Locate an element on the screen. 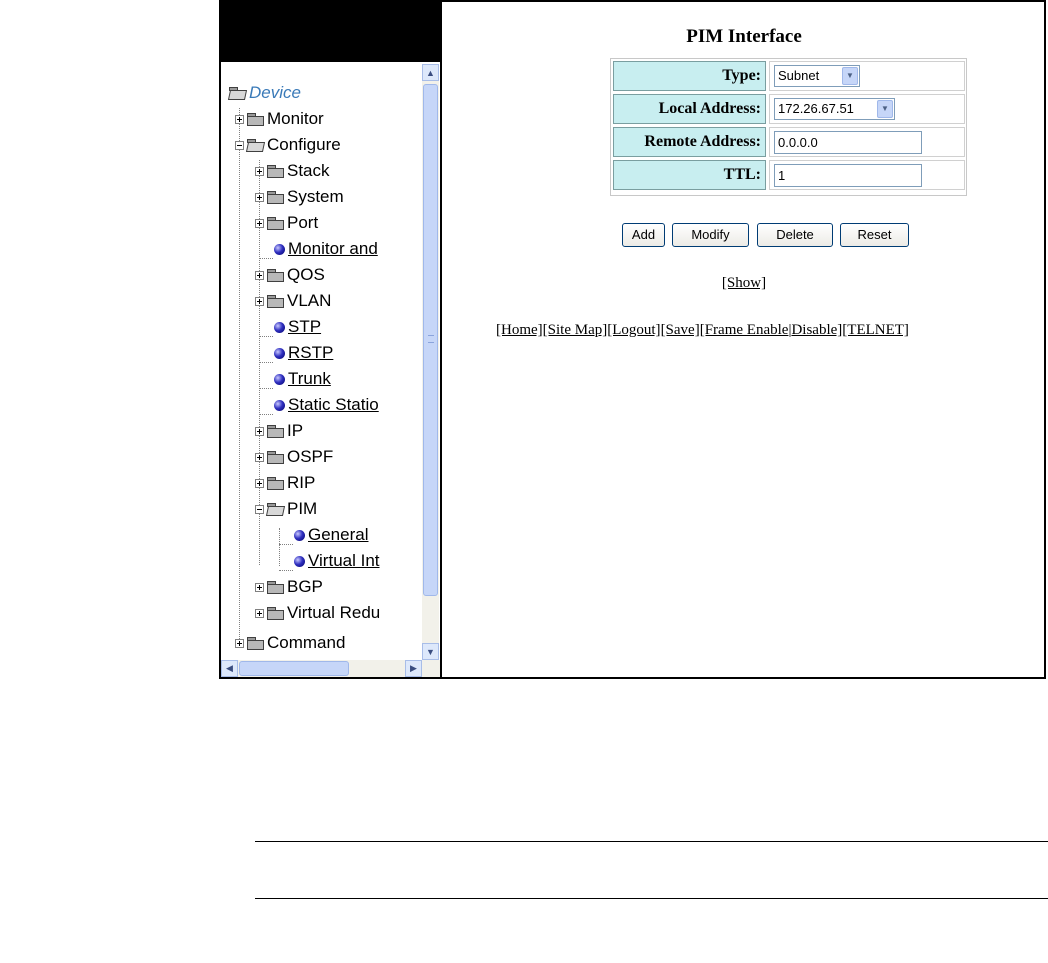 This screenshot has width=1048, height=963. tree-node-label: Configure is located at coordinates (304, 144).